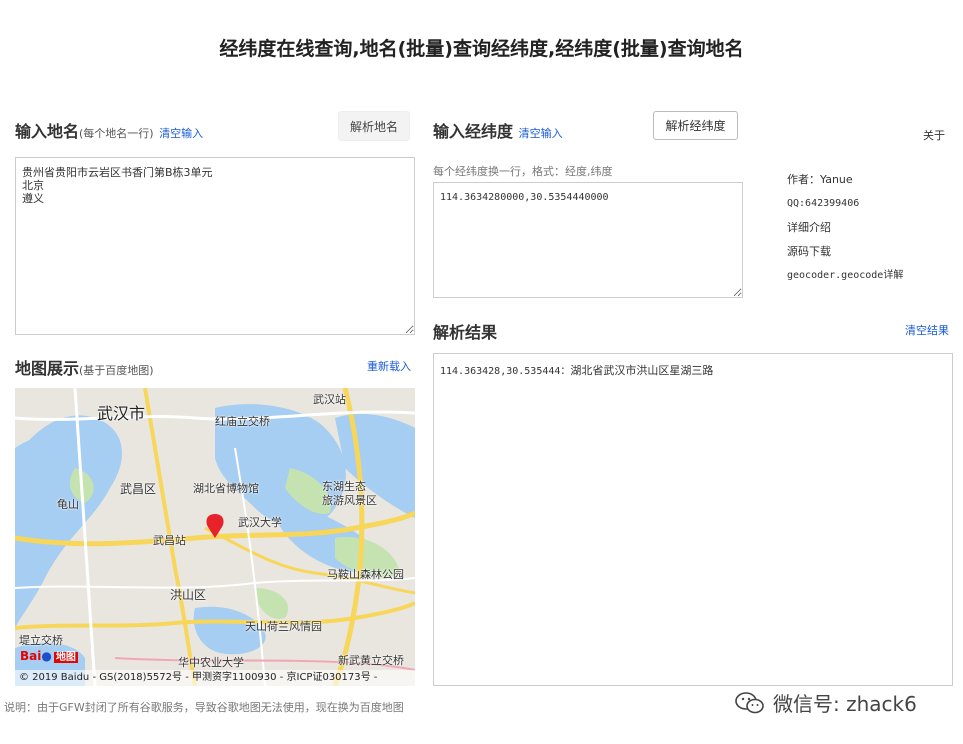 The image size is (963, 744). What do you see at coordinates (927, 330) in the screenshot?
I see `result-clear-link: 清空结果` at bounding box center [927, 330].